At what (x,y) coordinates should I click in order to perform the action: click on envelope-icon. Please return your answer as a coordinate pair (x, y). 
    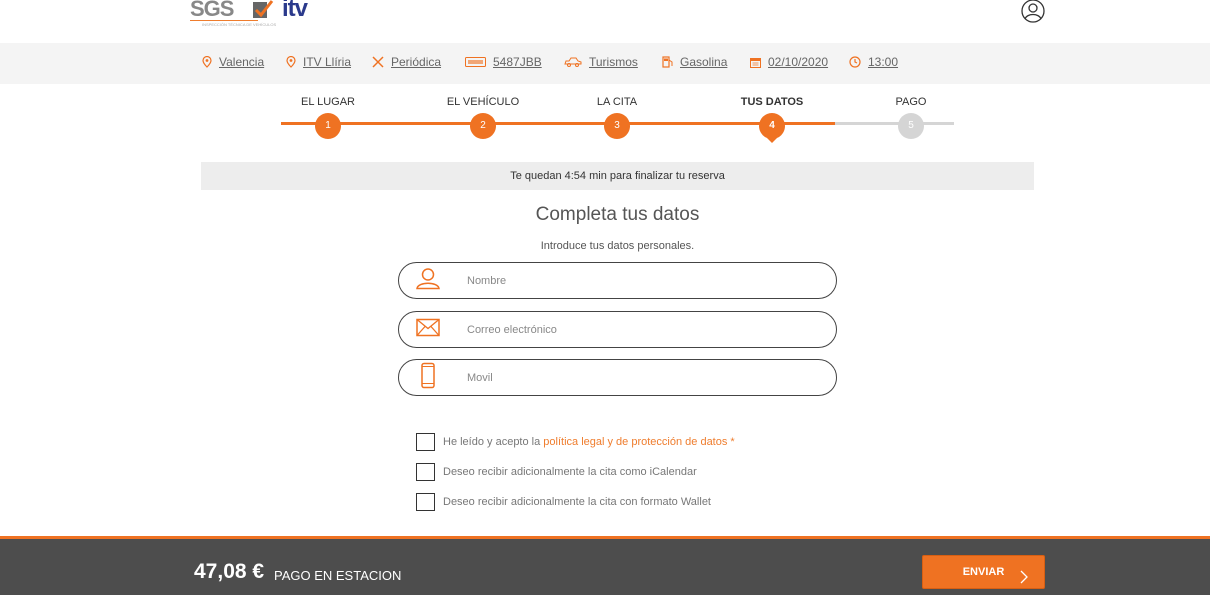
    Looking at the image, I should click on (428, 329).